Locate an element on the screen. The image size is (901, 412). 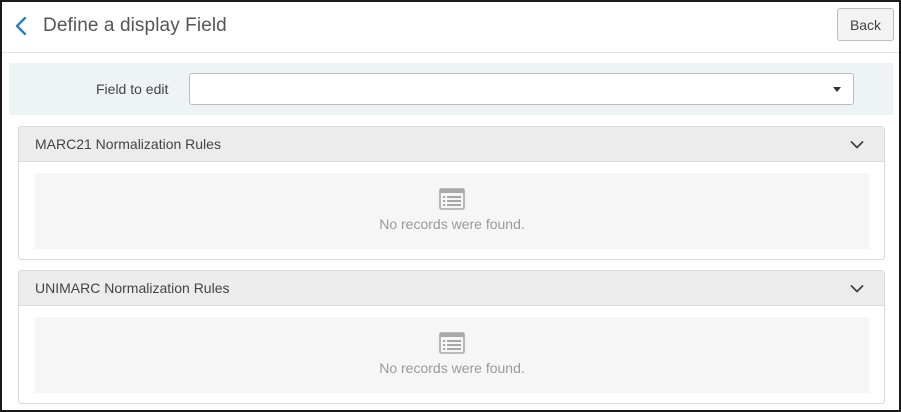
marc21-panel-title: MARC21 Normalization Rules is located at coordinates (128, 144).